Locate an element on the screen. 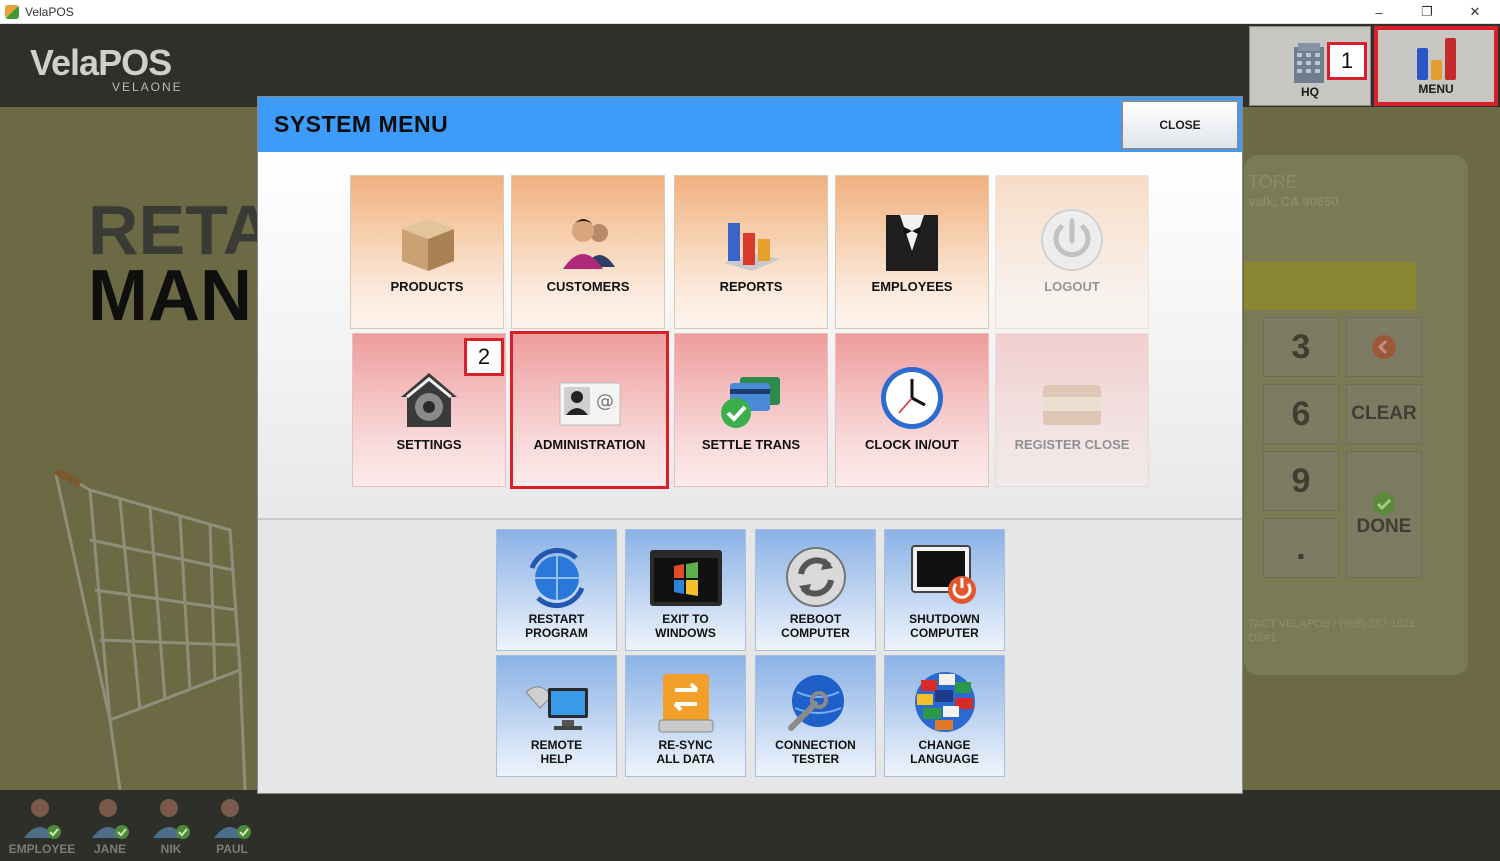 The width and height of the screenshot is (1500, 861). window-titlebar: VelaPOS – ❐ ✕ is located at coordinates (750, 12).